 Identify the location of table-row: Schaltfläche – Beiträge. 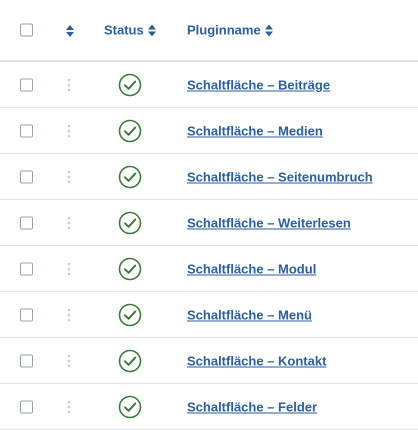
(209, 85).